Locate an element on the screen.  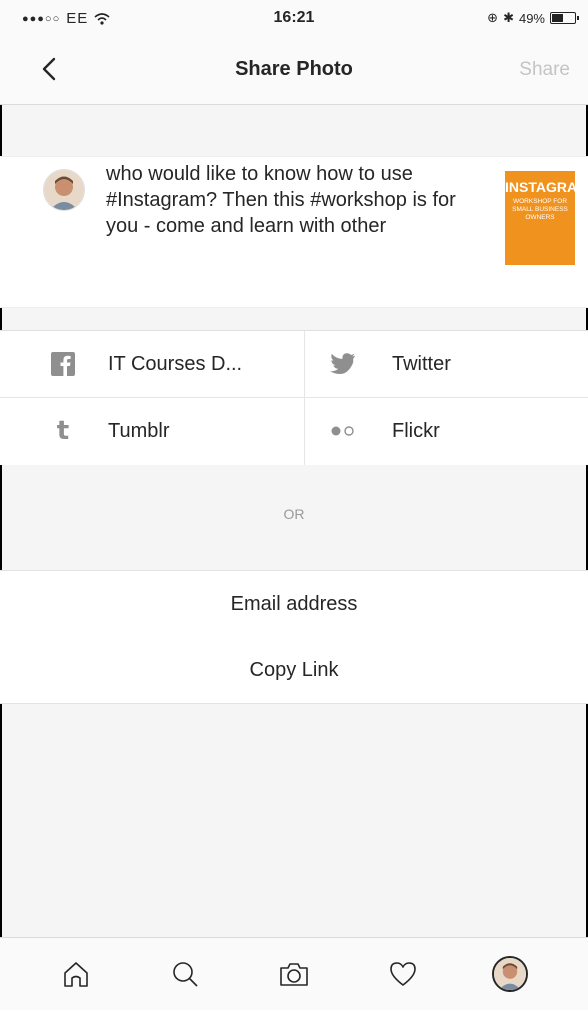
nav-bar: Share Photo Share is located at coordinates (294, 70).